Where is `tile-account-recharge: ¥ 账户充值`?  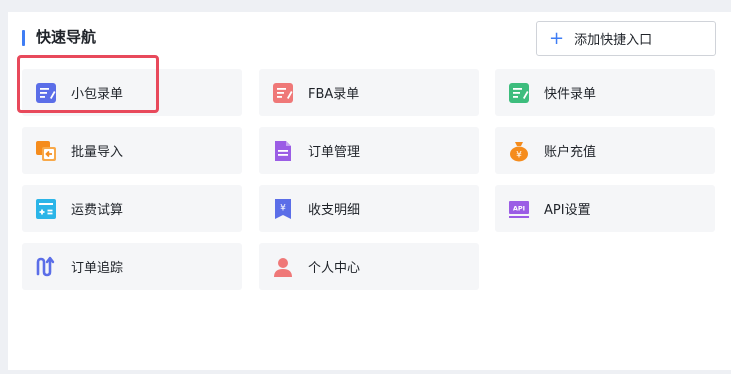 tile-account-recharge: ¥ 账户充值 is located at coordinates (605, 150).